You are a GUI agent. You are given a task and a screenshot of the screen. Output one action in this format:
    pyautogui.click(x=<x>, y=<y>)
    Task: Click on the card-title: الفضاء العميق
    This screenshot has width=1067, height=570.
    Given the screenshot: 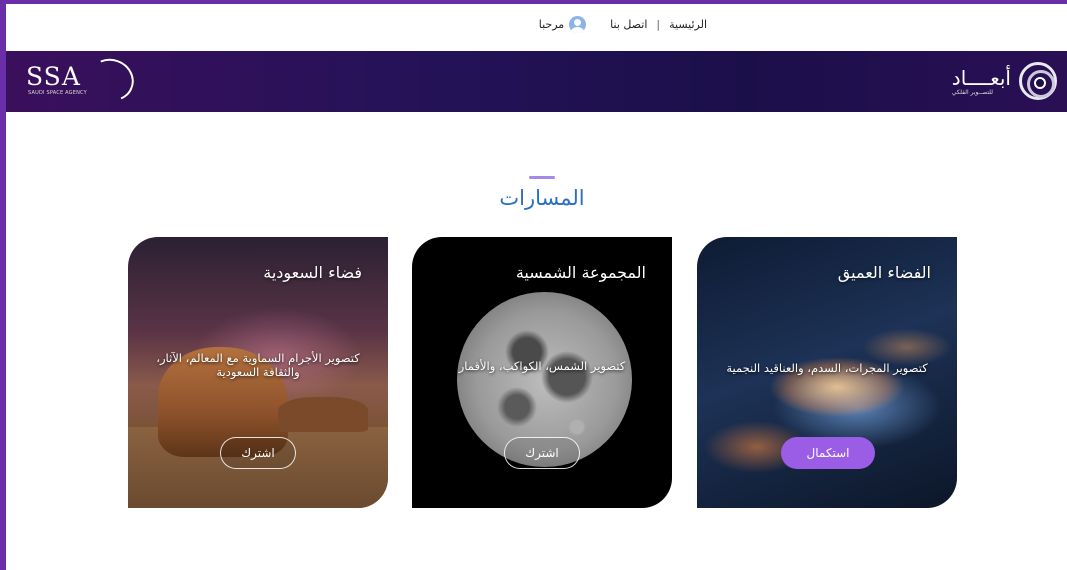 What is the action you would take?
    pyautogui.click(x=884, y=272)
    